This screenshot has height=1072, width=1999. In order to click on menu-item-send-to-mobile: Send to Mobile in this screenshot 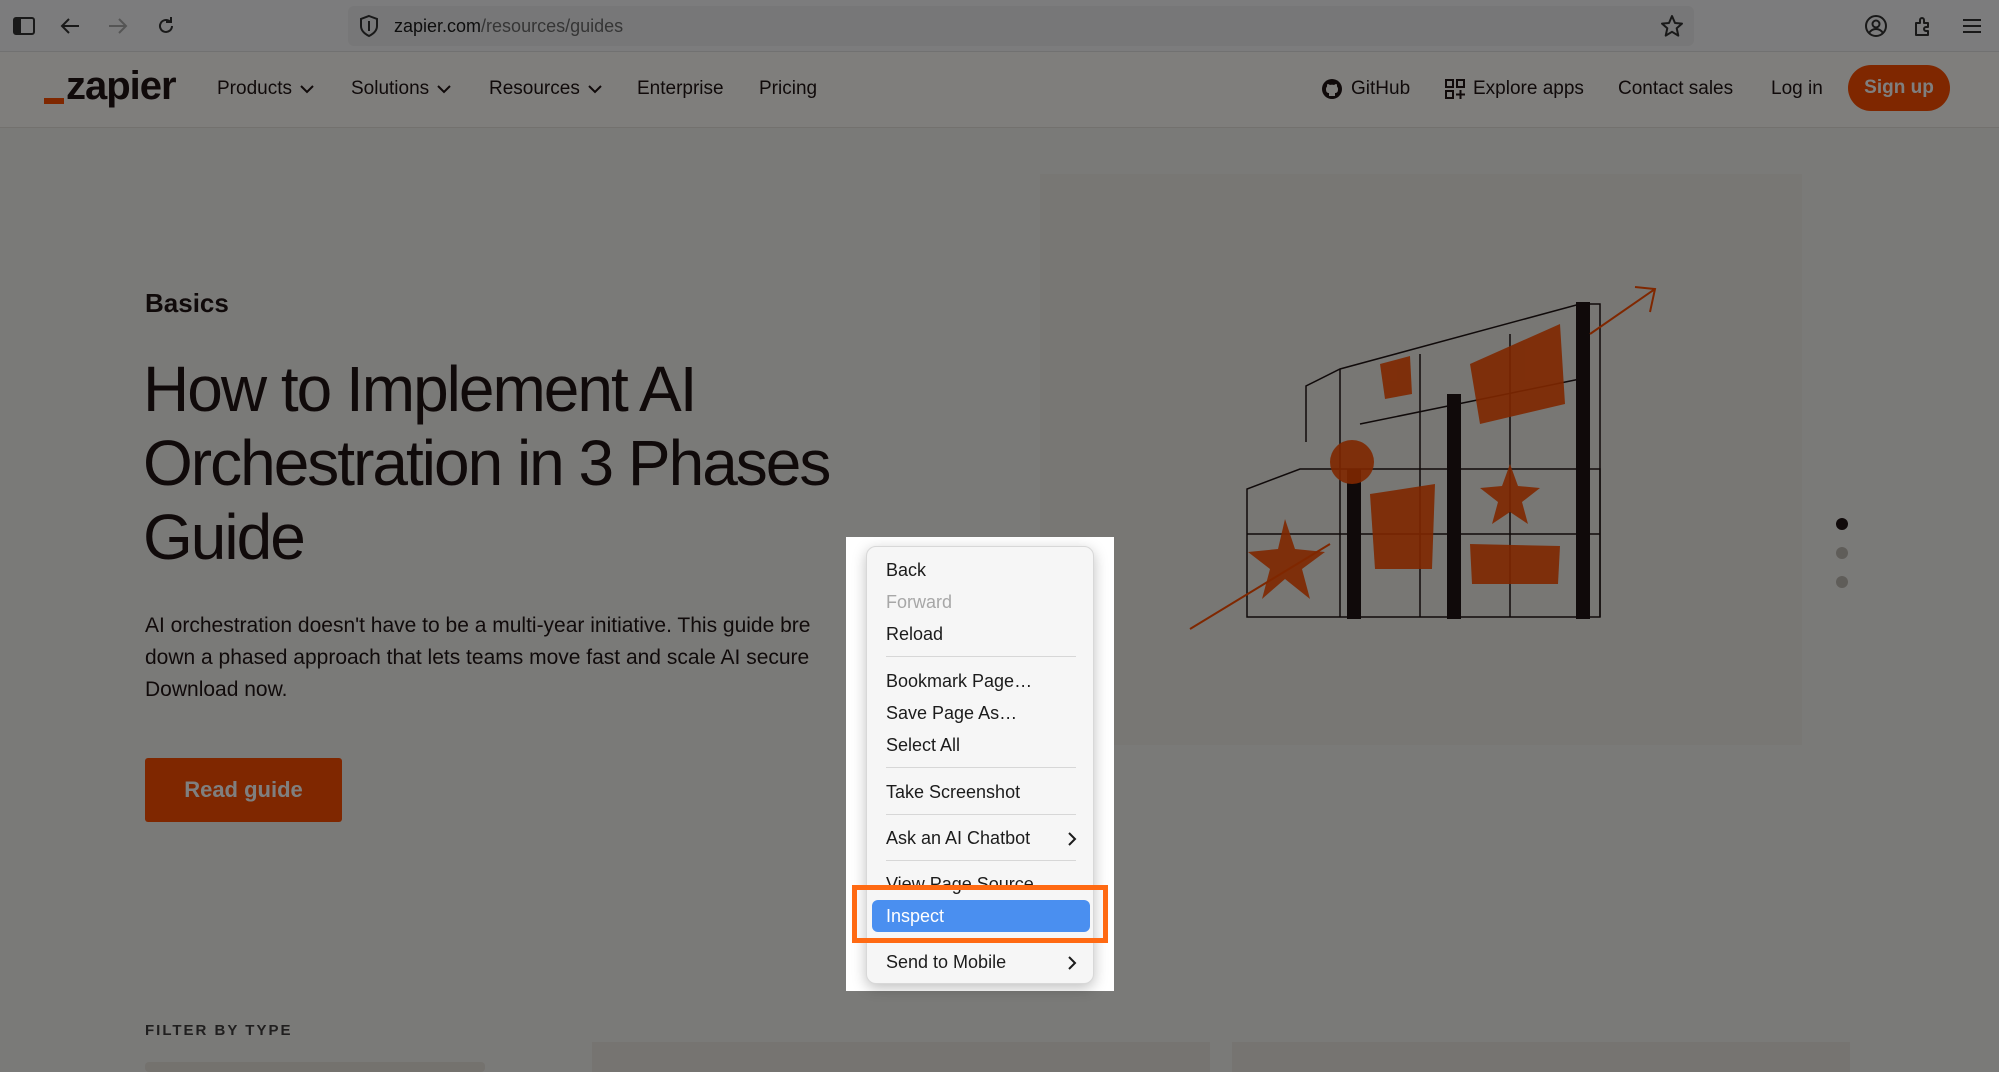, I will do `click(946, 962)`.